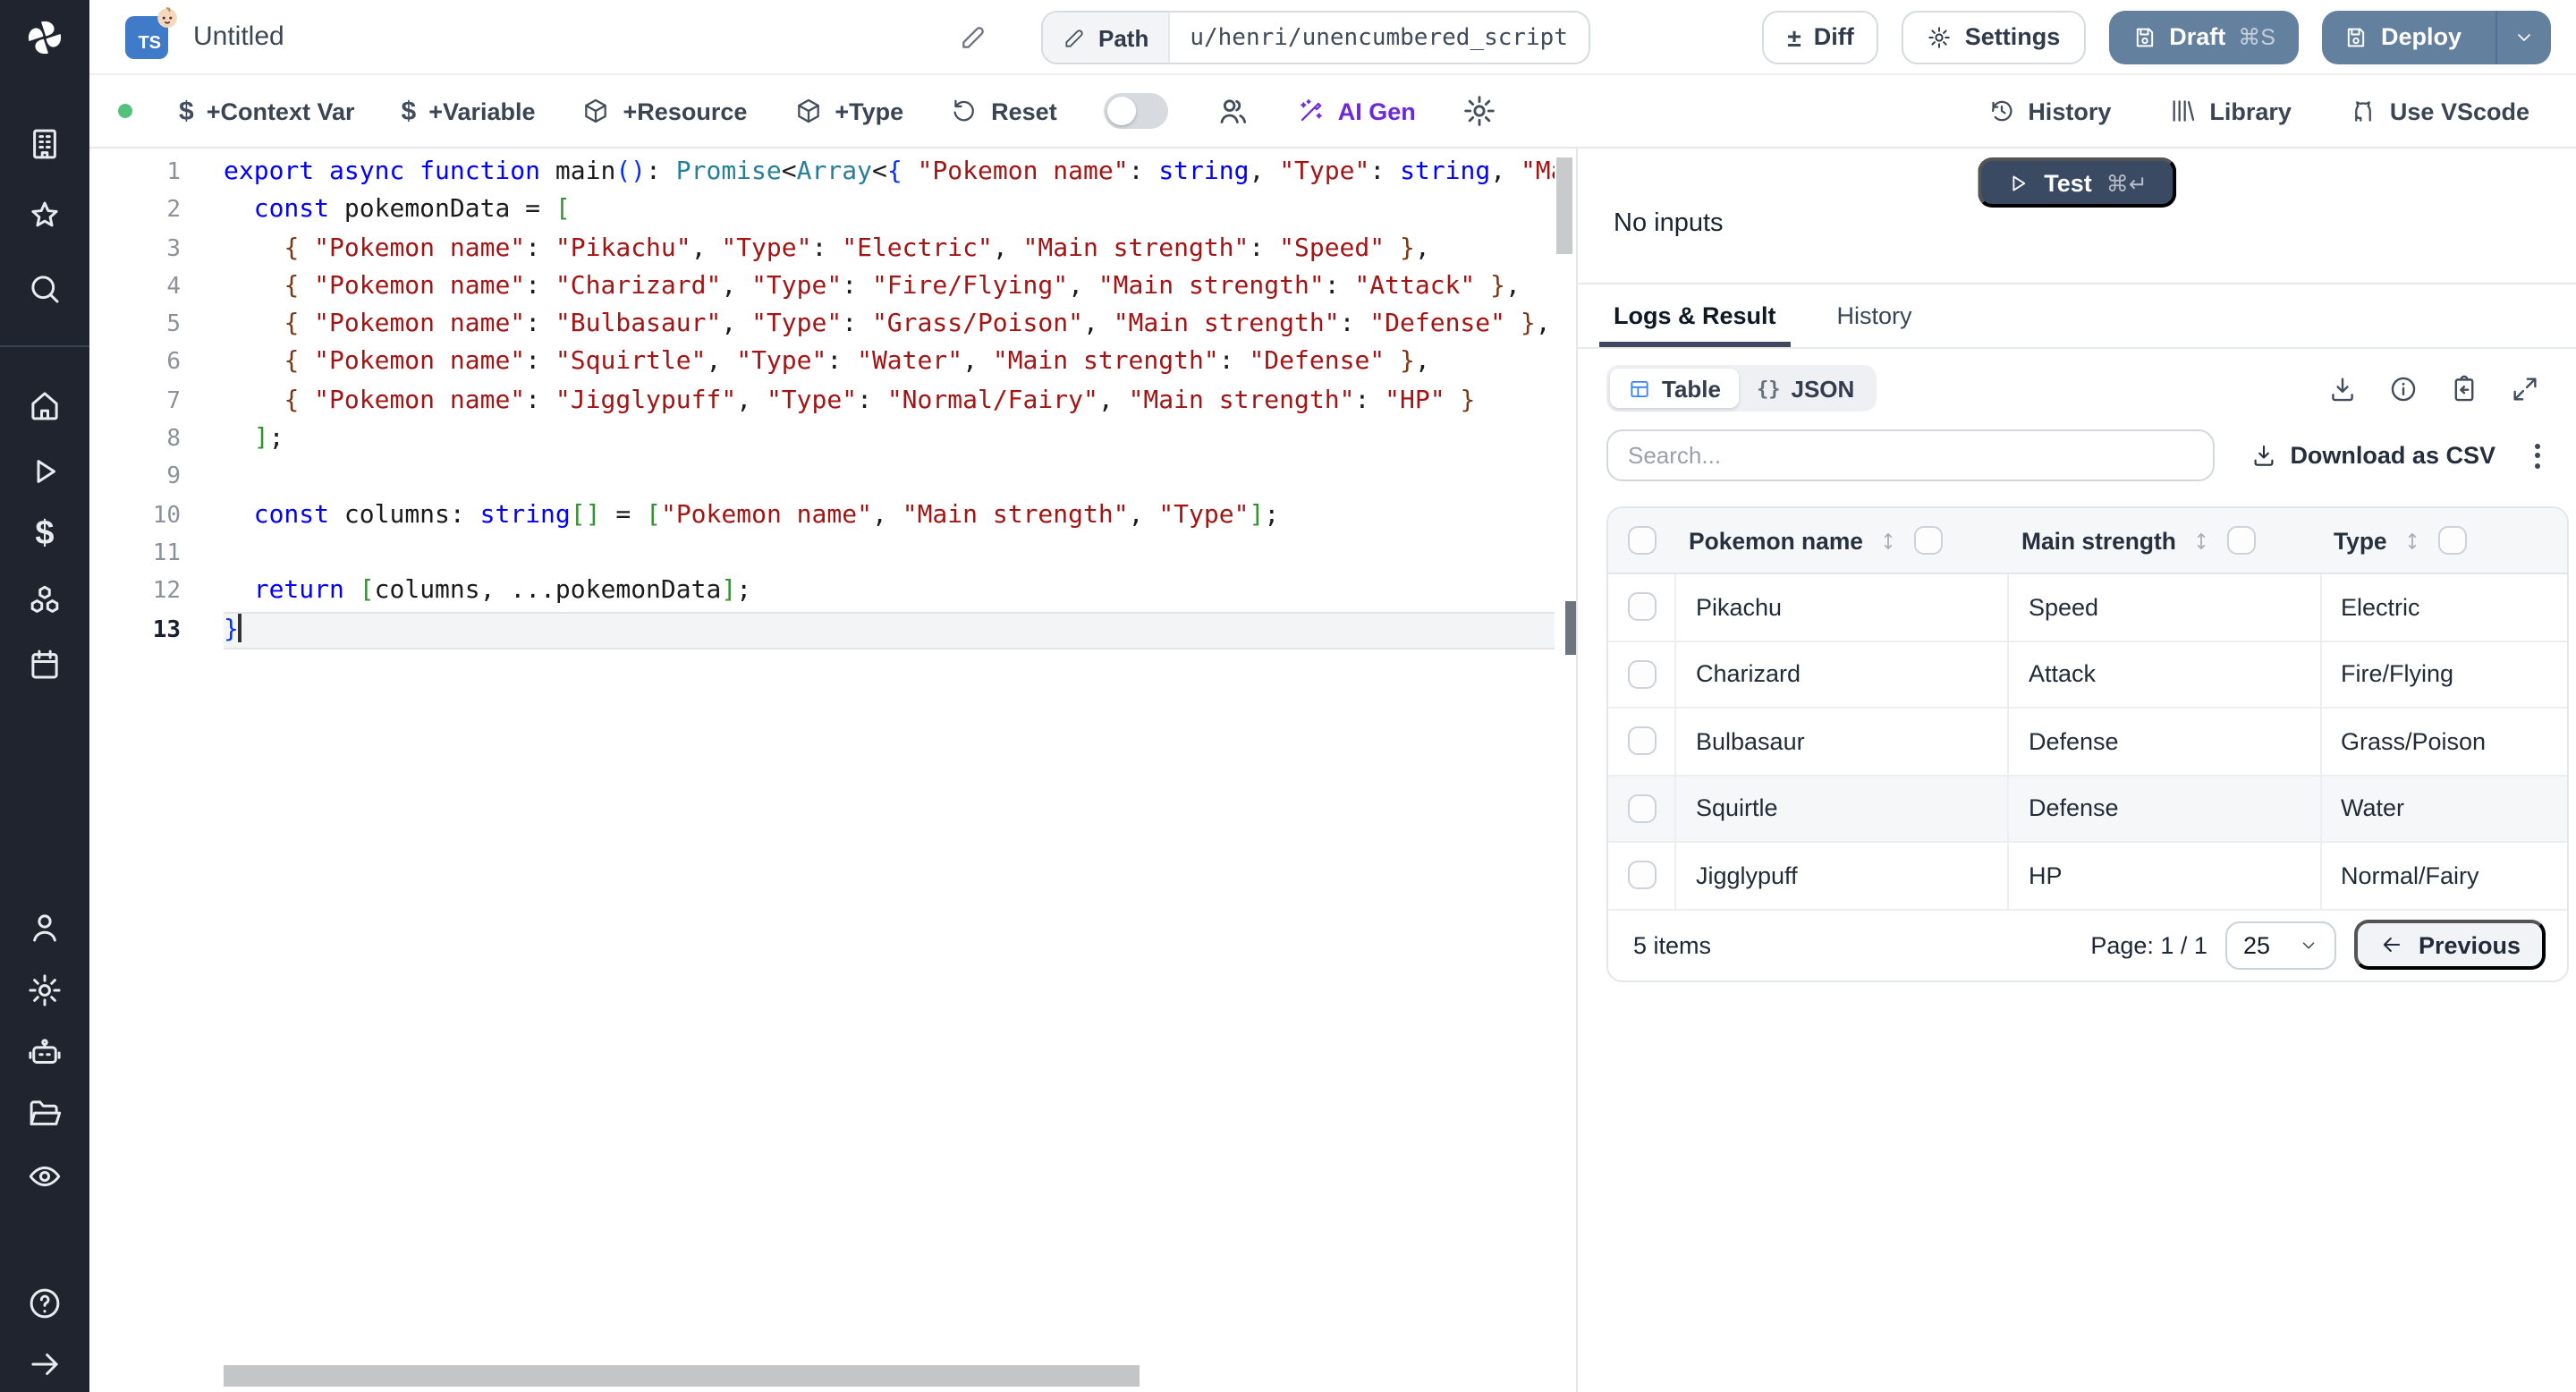  What do you see at coordinates (2308, 944) in the screenshot?
I see `chevron-down-icon` at bounding box center [2308, 944].